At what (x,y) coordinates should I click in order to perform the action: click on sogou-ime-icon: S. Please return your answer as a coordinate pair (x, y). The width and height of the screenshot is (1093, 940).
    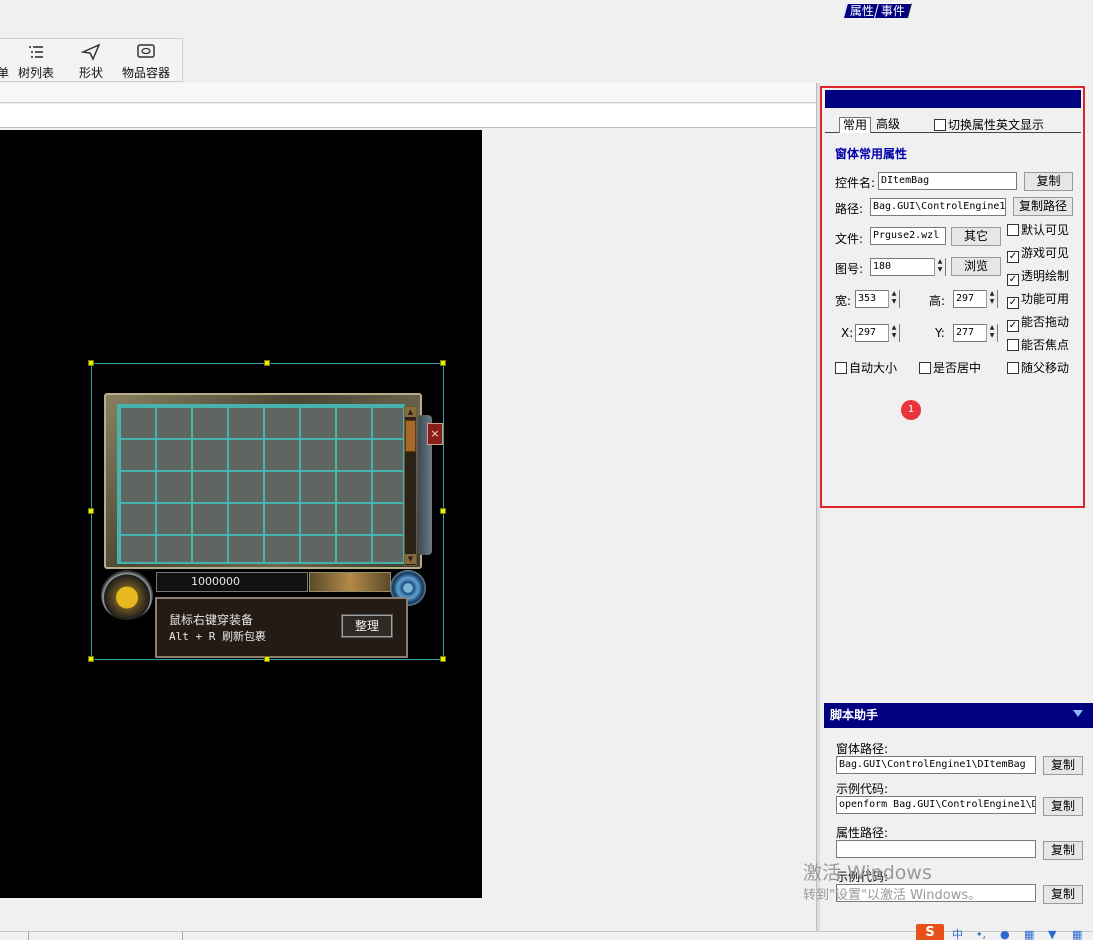
    Looking at the image, I should click on (930, 932).